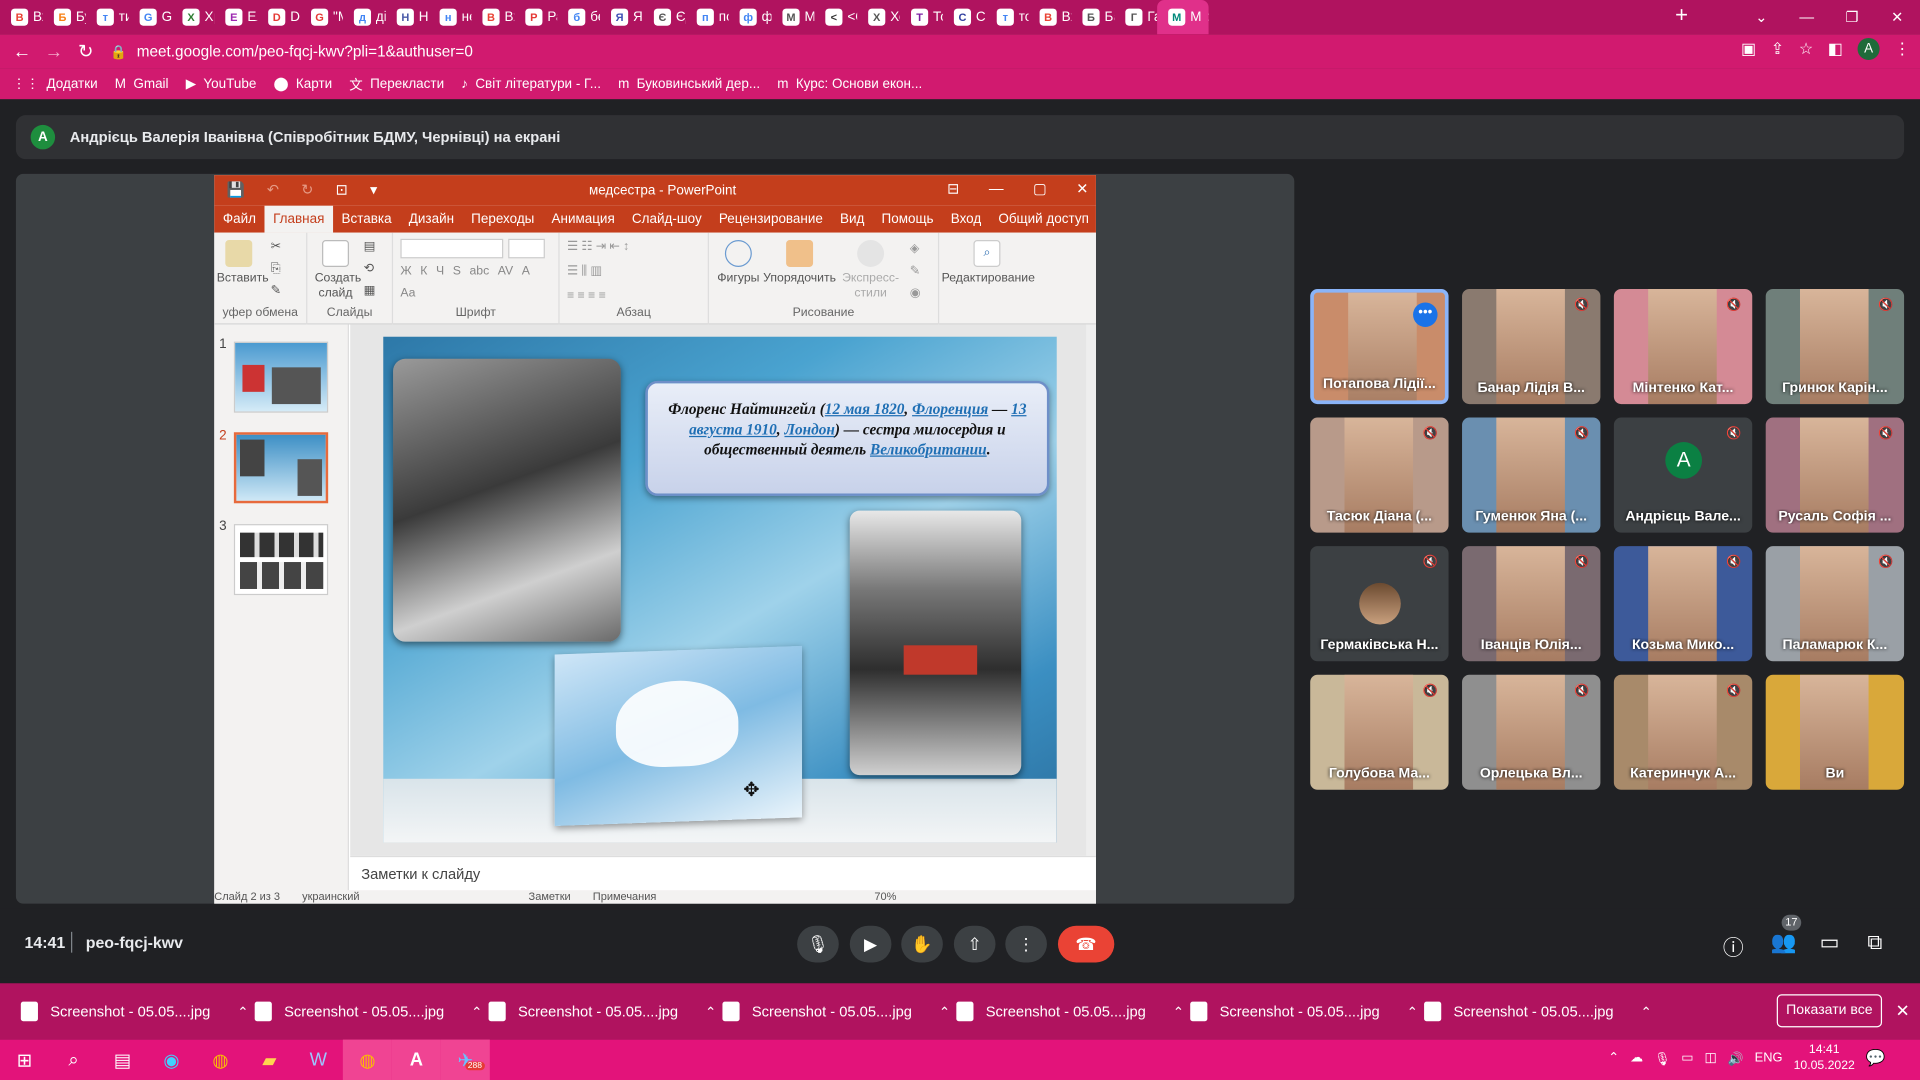 This screenshot has width=1920, height=1080. What do you see at coordinates (818, 944) in the screenshot?
I see `mic-button: 🎙` at bounding box center [818, 944].